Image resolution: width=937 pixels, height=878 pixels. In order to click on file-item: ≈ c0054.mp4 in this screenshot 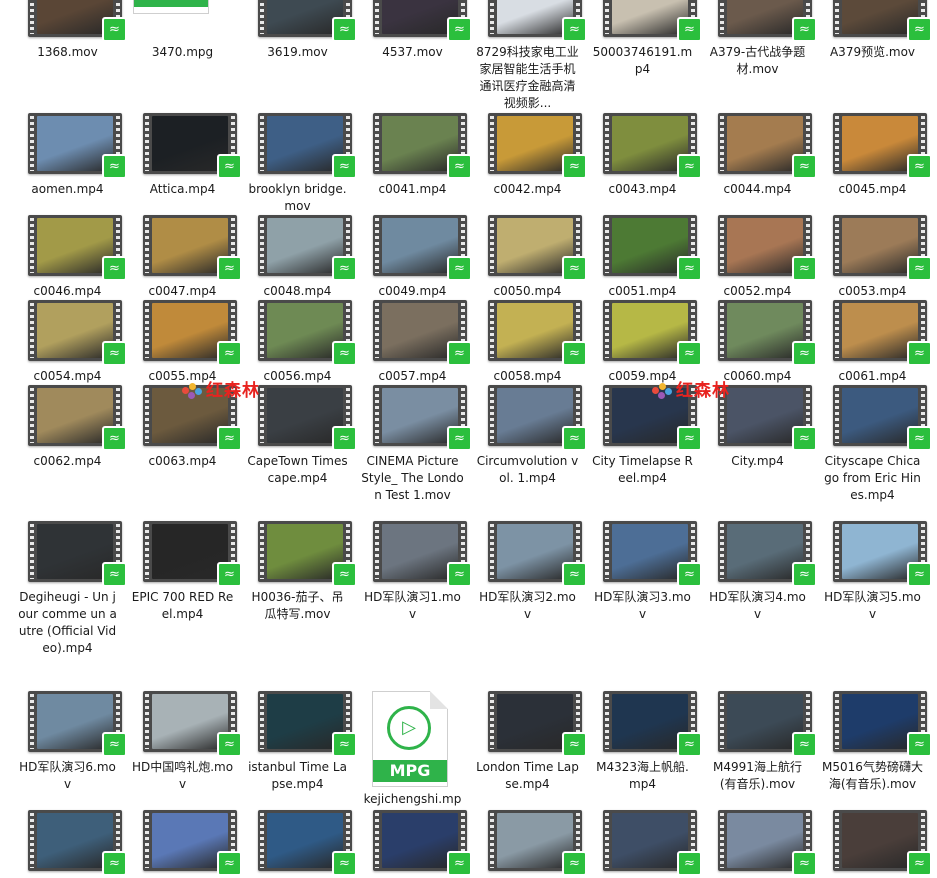, I will do `click(68, 342)`.